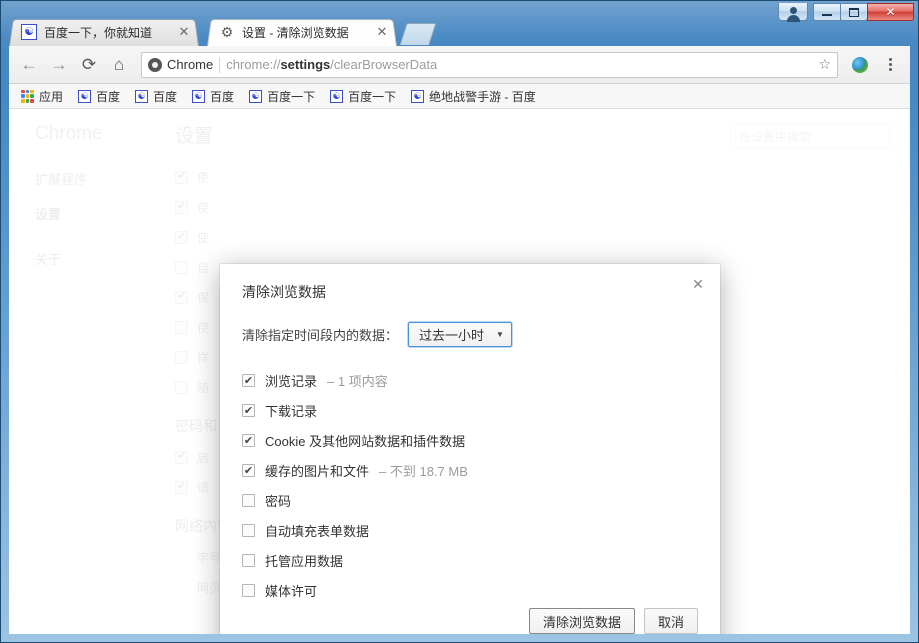 The height and width of the screenshot is (643, 919). What do you see at coordinates (89, 65) in the screenshot?
I see `reload-button: ⟳` at bounding box center [89, 65].